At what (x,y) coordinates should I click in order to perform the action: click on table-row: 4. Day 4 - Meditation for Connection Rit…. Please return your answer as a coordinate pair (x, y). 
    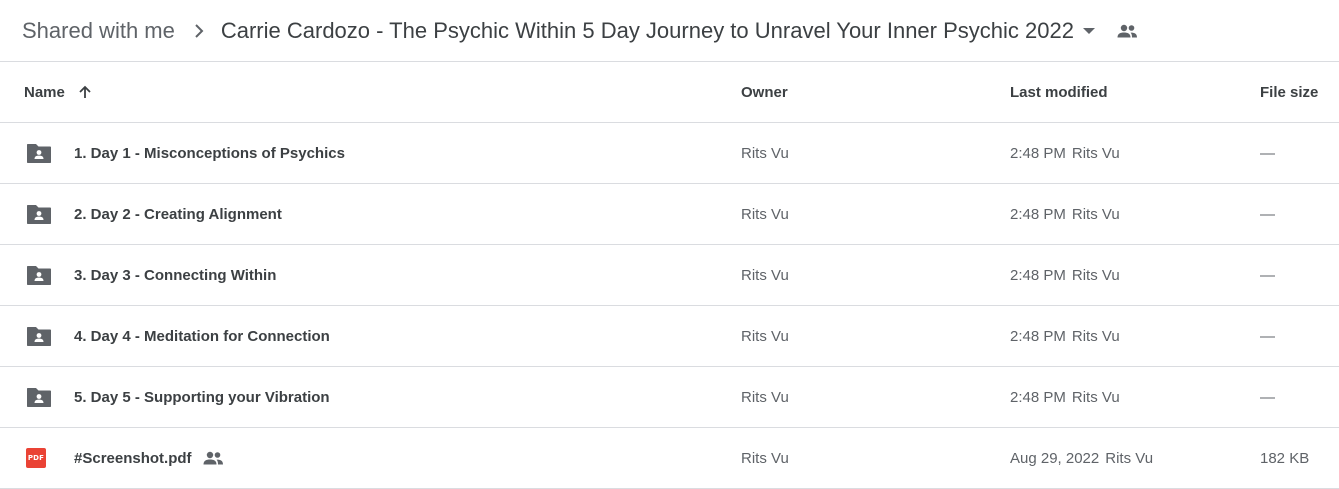
    Looking at the image, I should click on (669, 336).